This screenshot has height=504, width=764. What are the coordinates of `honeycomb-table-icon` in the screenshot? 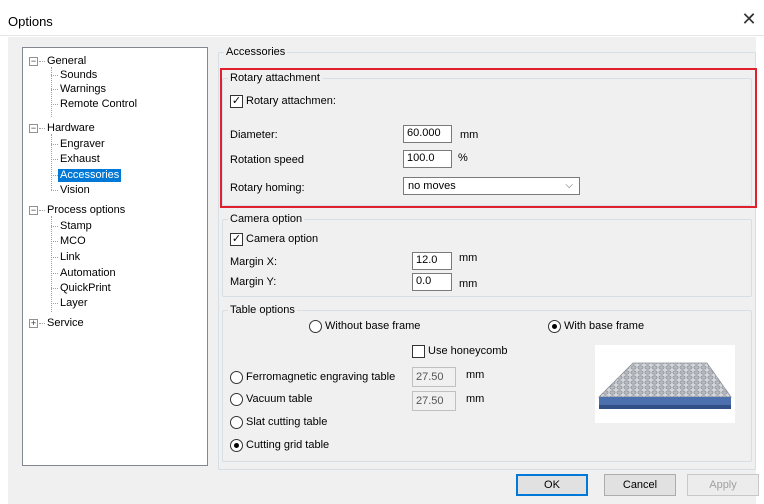 It's located at (665, 385).